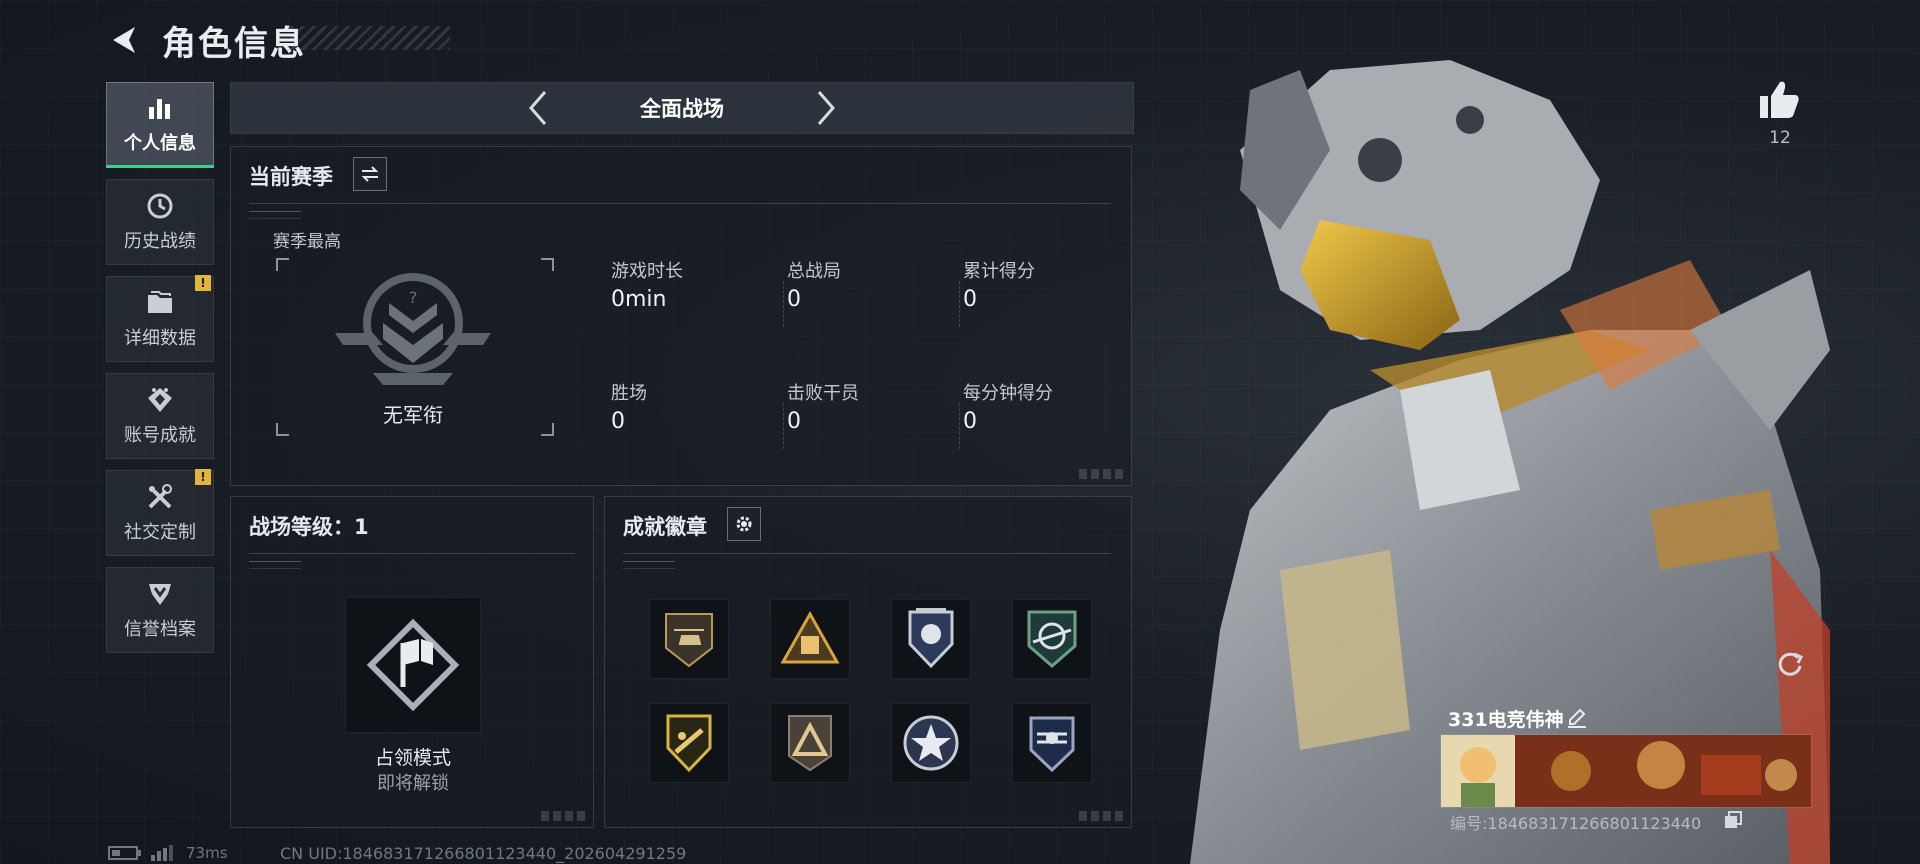  What do you see at coordinates (234, 44) in the screenshot?
I see `page-title: 角色信息` at bounding box center [234, 44].